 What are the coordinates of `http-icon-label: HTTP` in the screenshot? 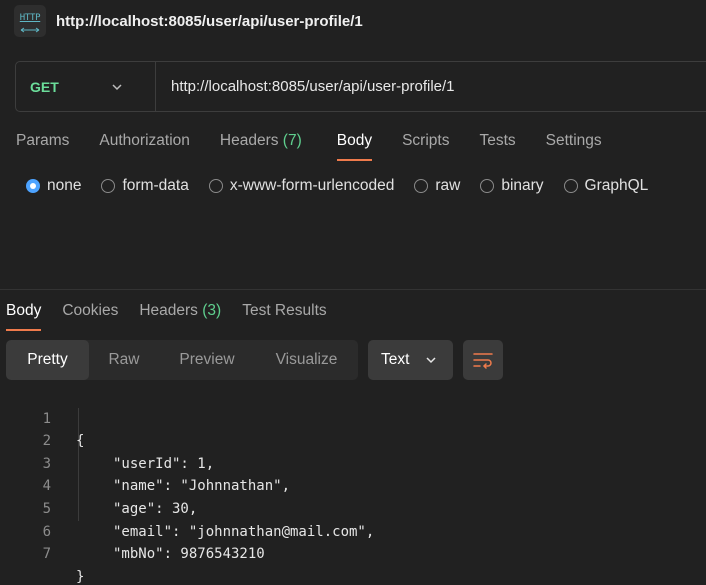 It's located at (30, 18).